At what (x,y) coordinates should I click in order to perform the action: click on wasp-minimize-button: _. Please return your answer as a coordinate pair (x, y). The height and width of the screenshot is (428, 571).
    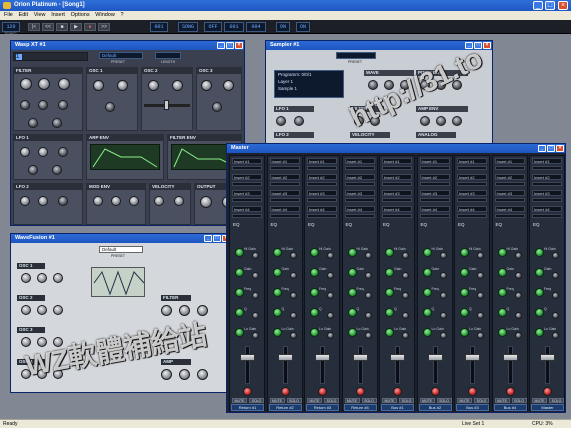
    Looking at the image, I should click on (221, 45).